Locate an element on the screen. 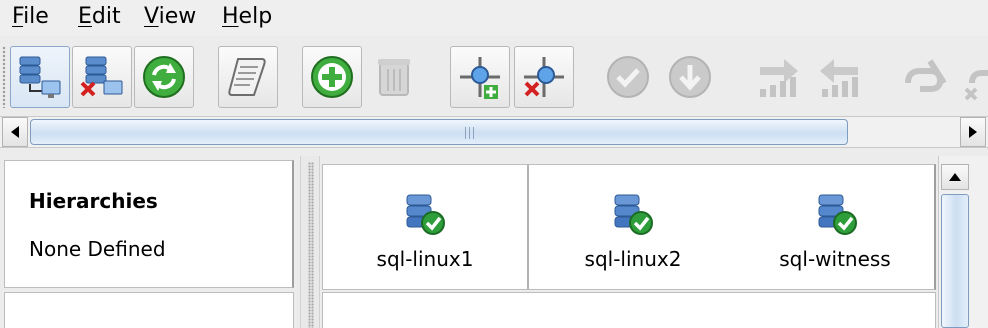 Image resolution: width=988 pixels, height=328 pixels. hierarchies-tree-area is located at coordinates (149, 310).